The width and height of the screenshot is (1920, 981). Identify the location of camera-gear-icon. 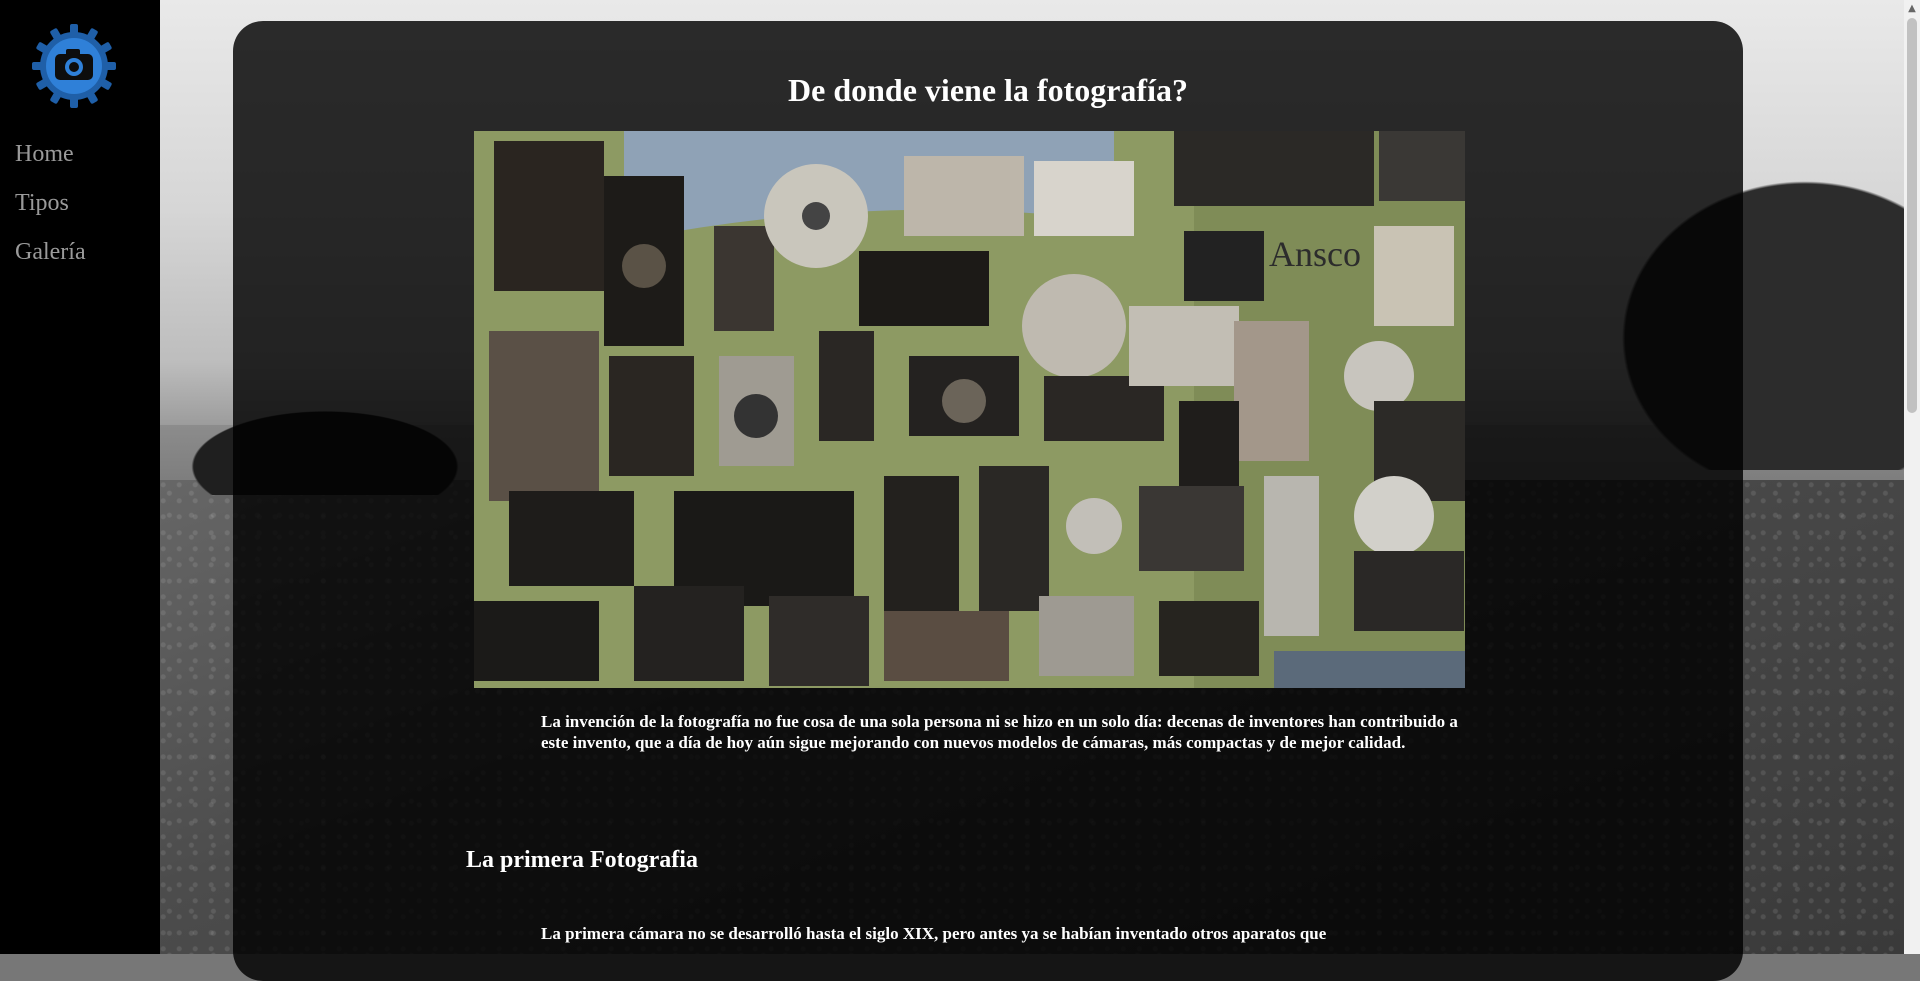
(74, 66).